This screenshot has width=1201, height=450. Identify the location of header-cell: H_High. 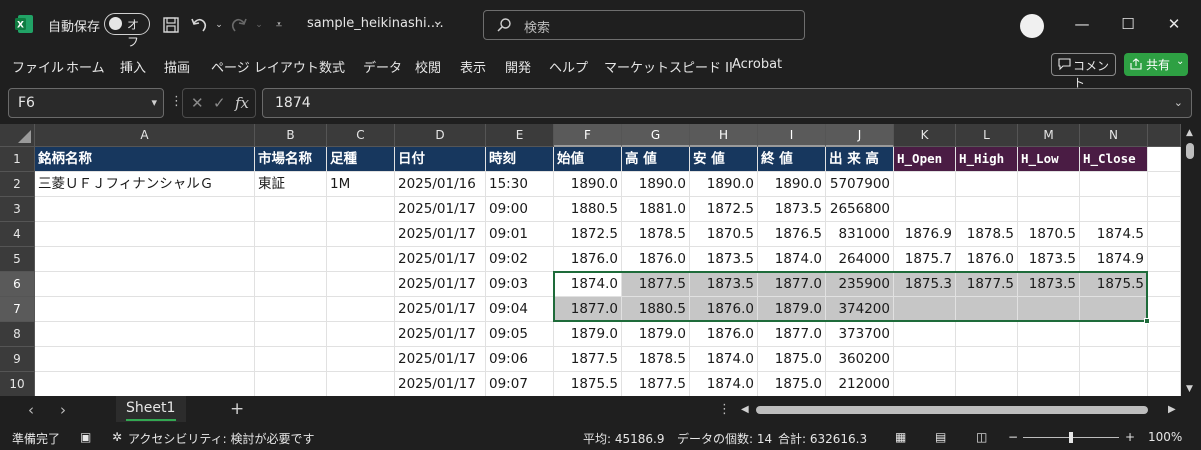
(987, 159).